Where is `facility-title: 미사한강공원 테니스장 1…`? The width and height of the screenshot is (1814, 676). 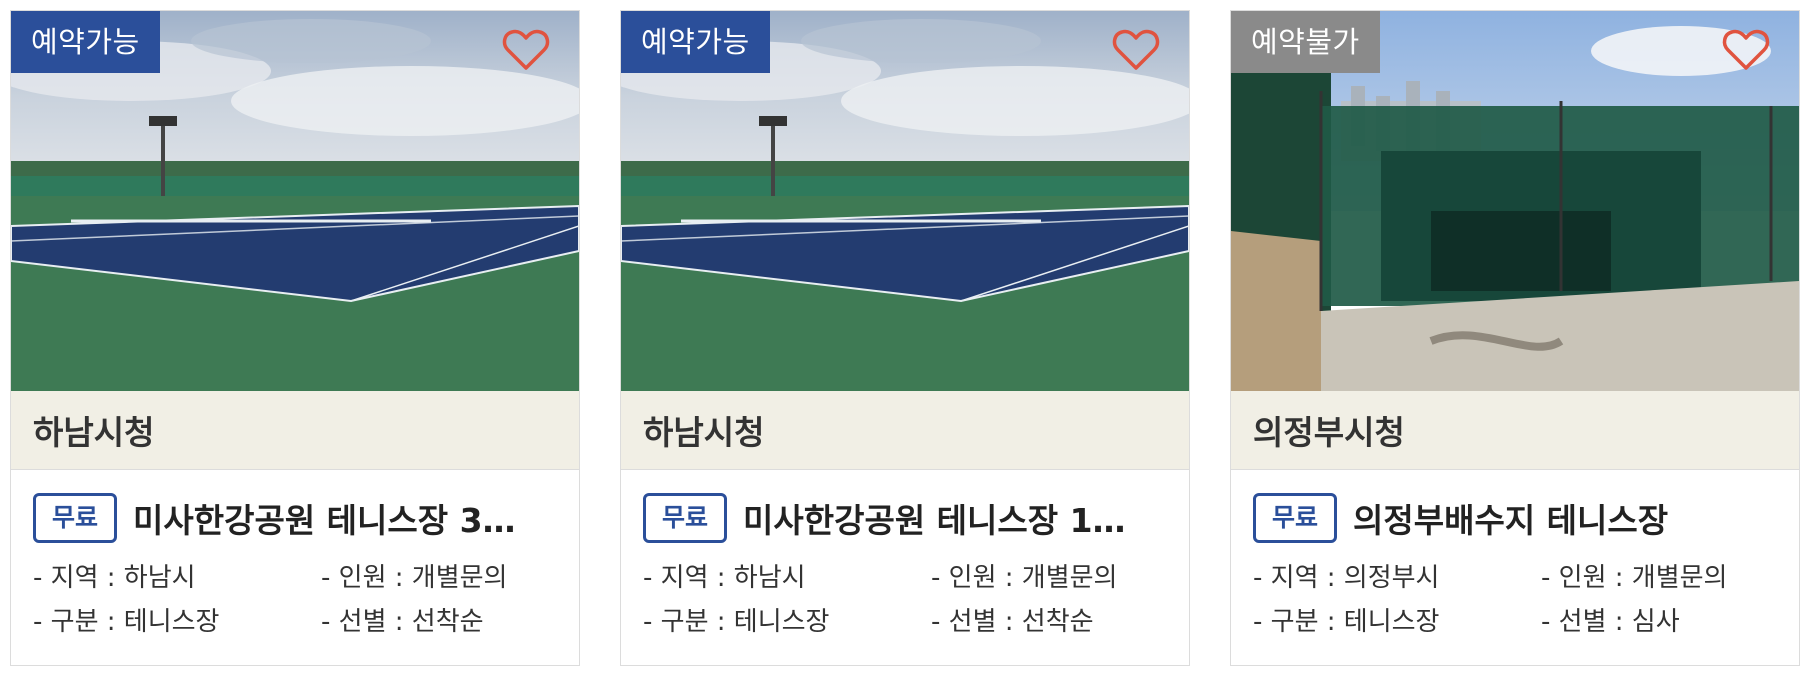 facility-title: 미사한강공원 테니스장 1… is located at coordinates (934, 518).